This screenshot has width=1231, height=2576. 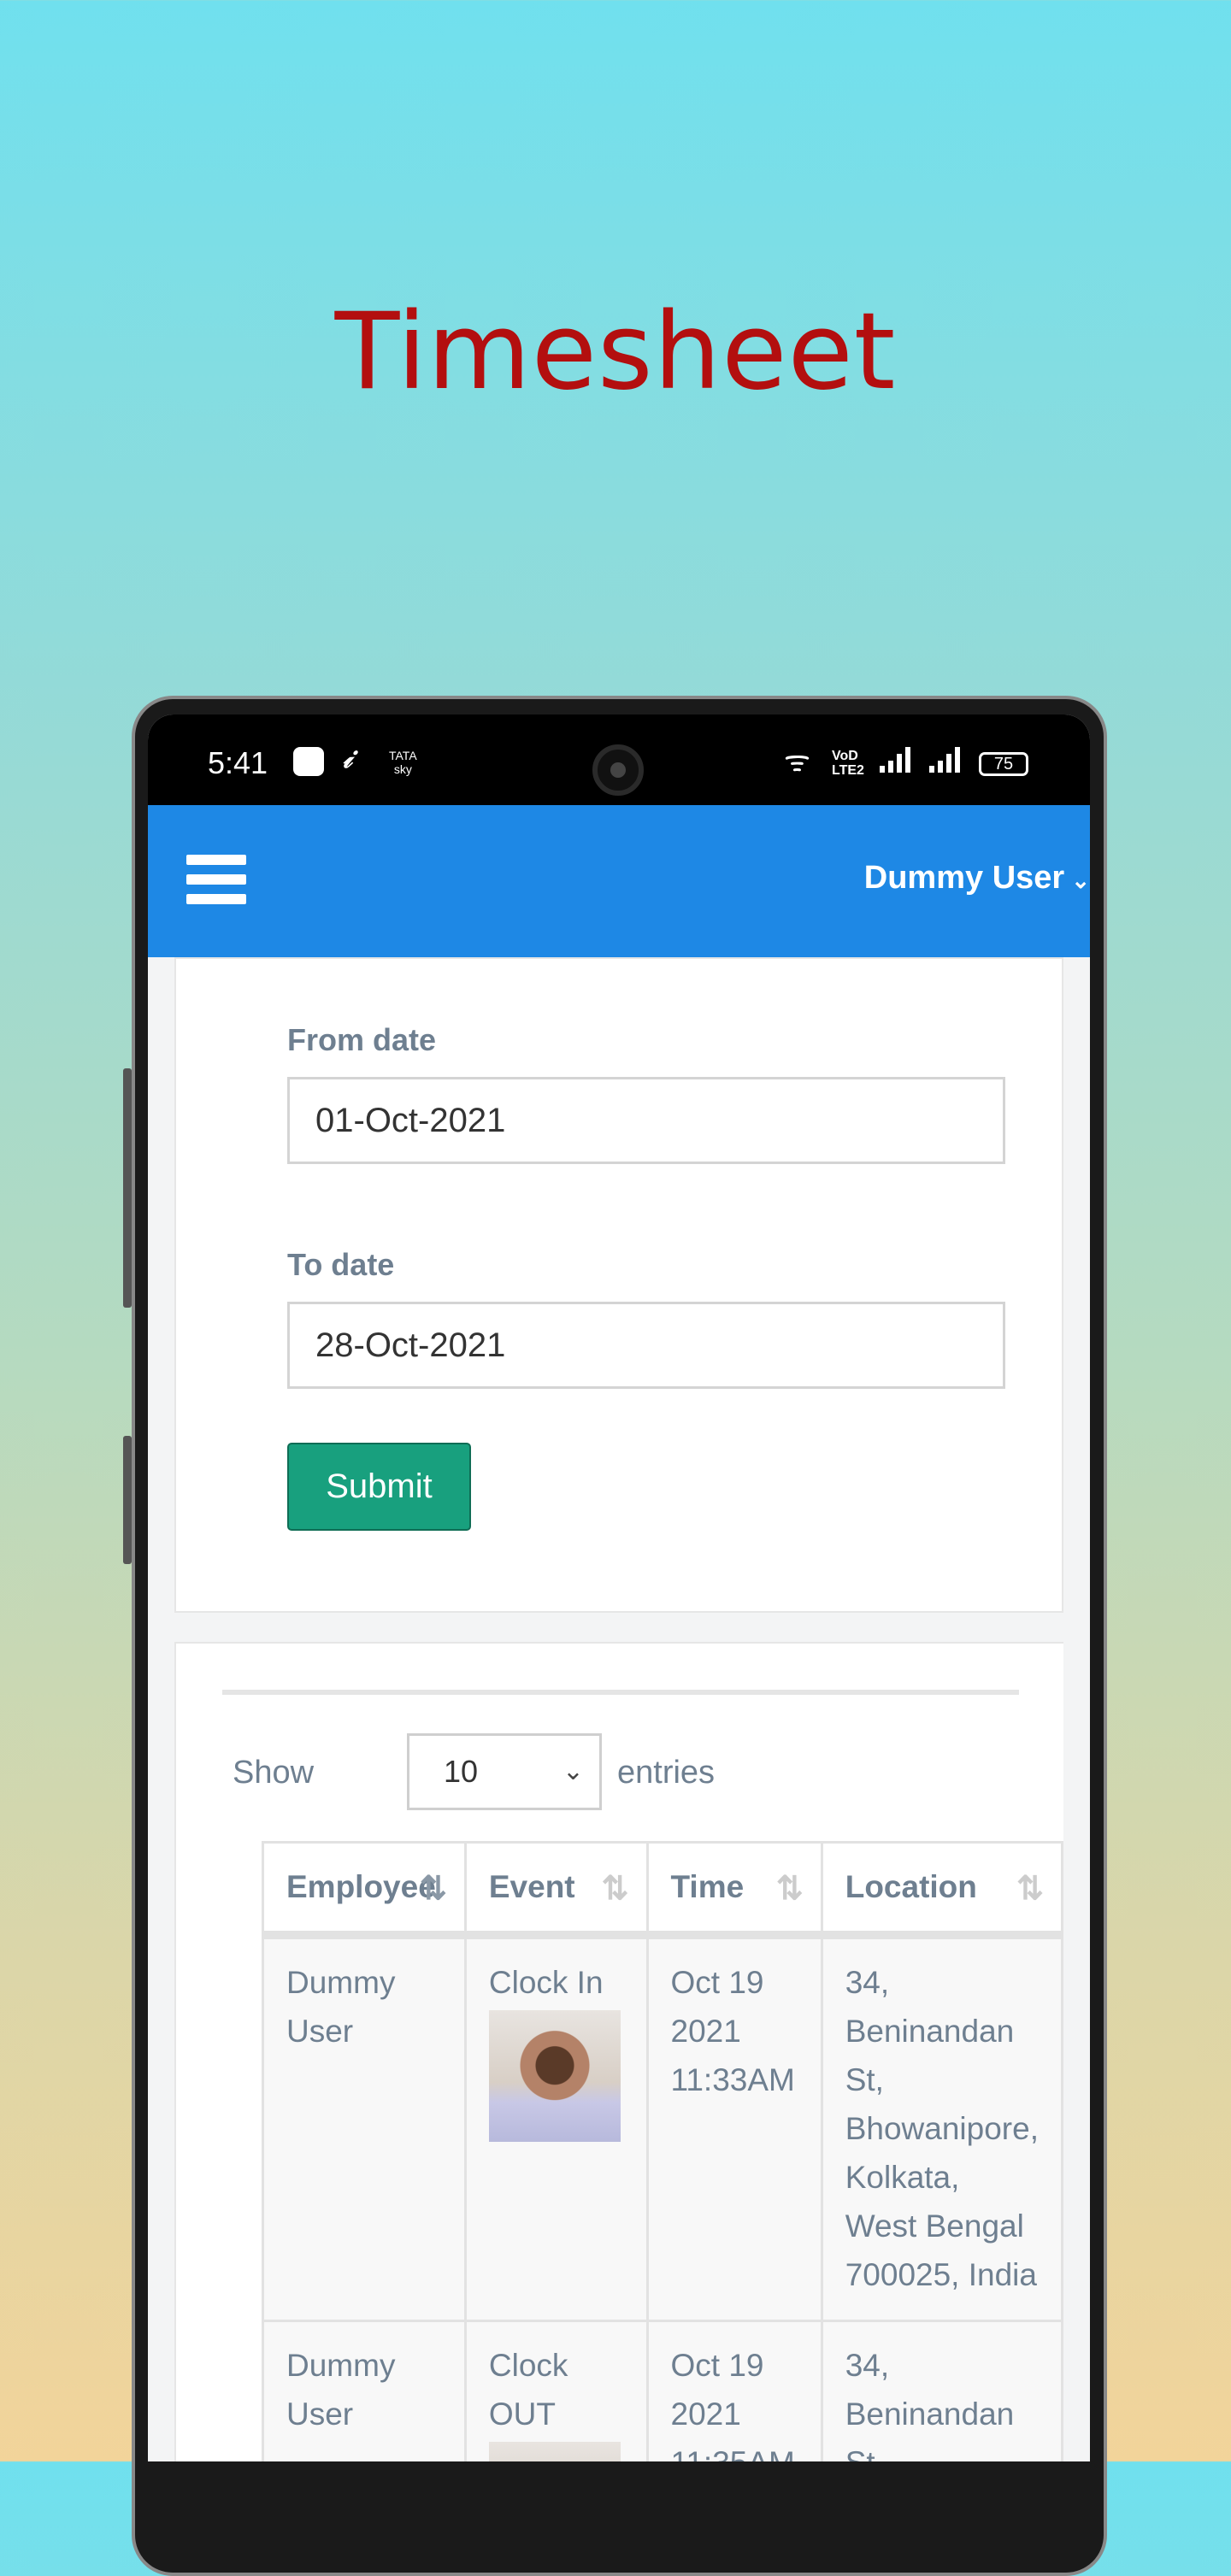 What do you see at coordinates (554, 2451) in the screenshot?
I see `clock-out-photo` at bounding box center [554, 2451].